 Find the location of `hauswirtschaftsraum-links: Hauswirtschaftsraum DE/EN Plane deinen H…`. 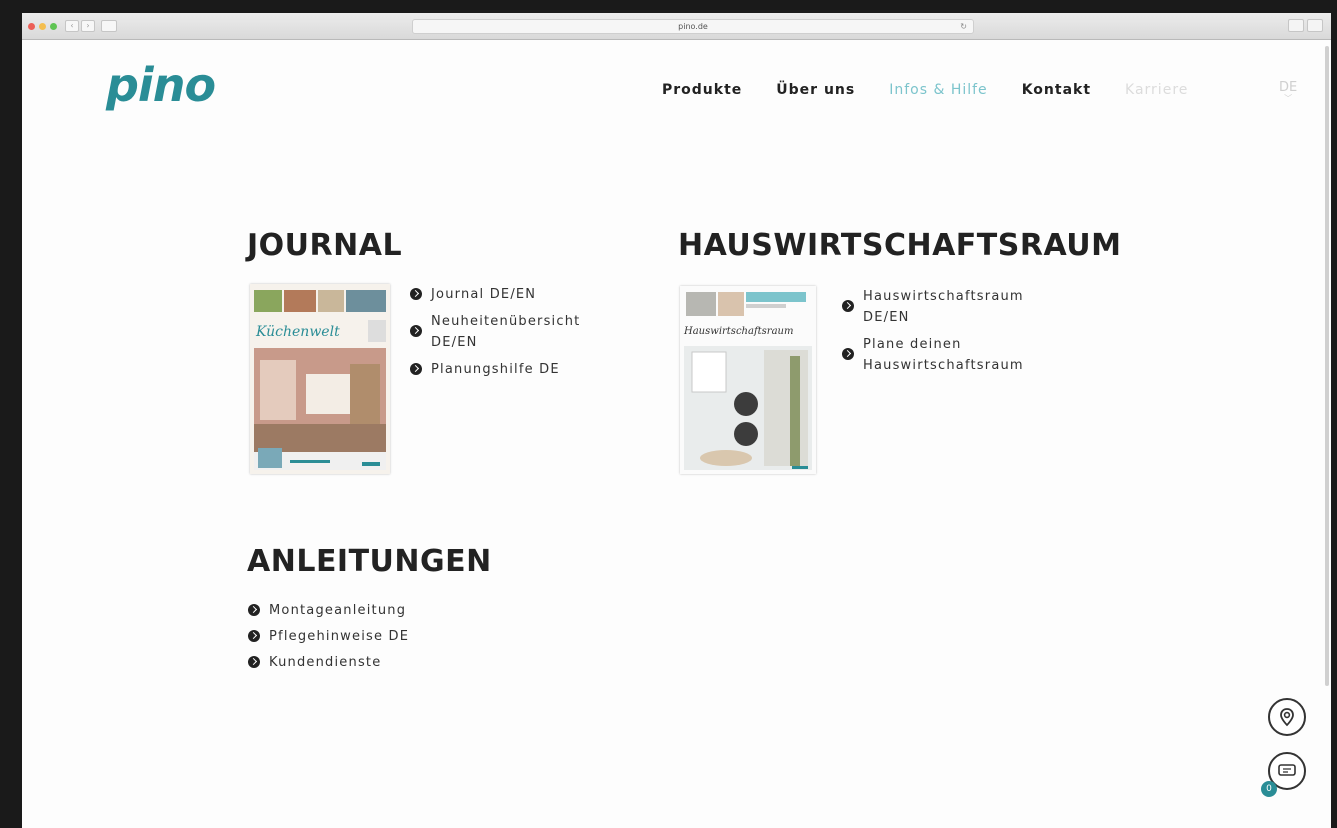

hauswirtschaftsraum-links: Hauswirtschaftsraum DE/EN Plane deinen H… is located at coordinates (967, 331).